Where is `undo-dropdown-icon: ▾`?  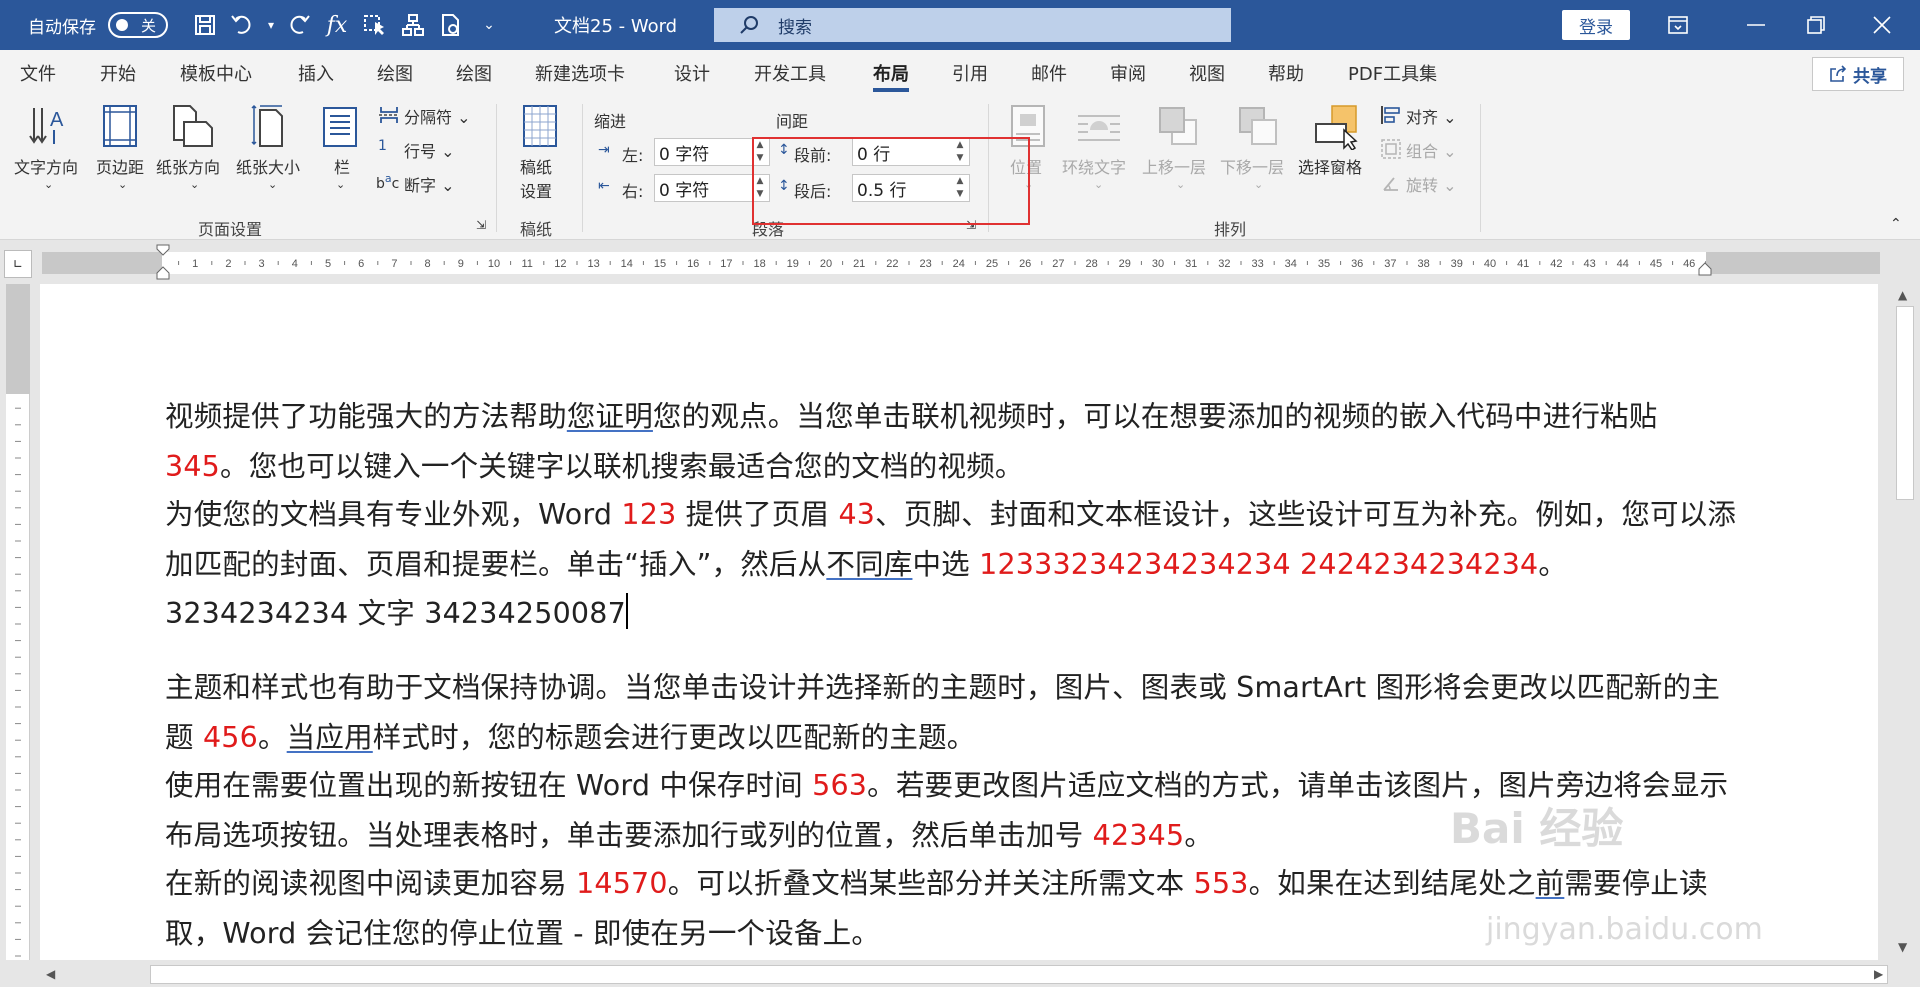
undo-dropdown-icon: ▾ is located at coordinates (271, 25).